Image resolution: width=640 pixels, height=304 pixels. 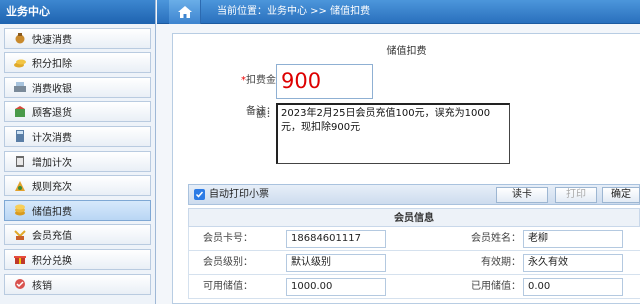 What do you see at coordinates (52, 212) in the screenshot?
I see `sidebar-item-label: 储值扣费` at bounding box center [52, 212].